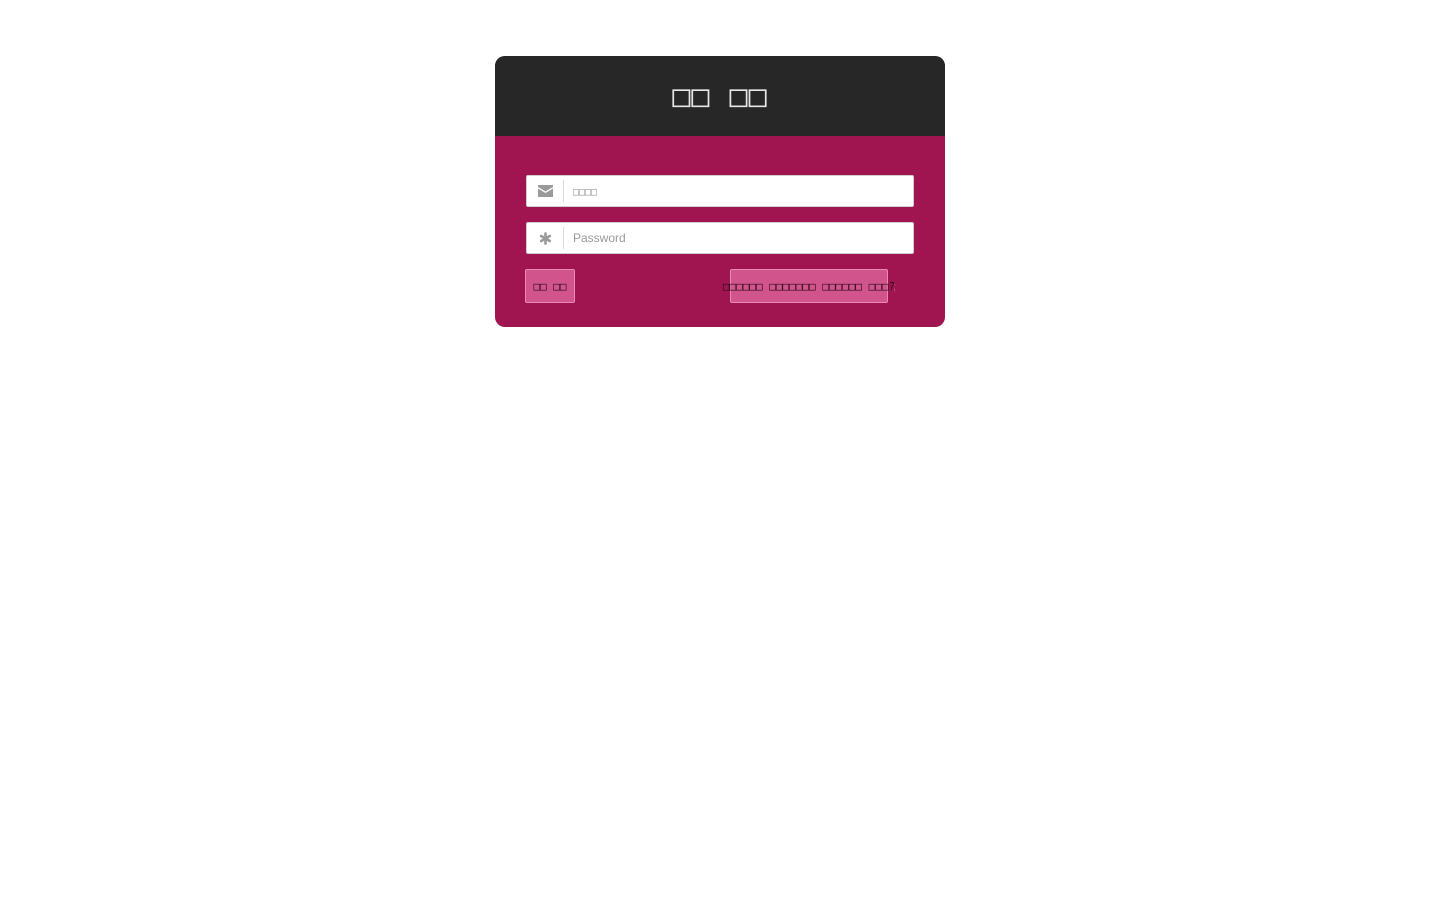 This screenshot has height=900, width=1440. I want to click on password-input, so click(738, 238).